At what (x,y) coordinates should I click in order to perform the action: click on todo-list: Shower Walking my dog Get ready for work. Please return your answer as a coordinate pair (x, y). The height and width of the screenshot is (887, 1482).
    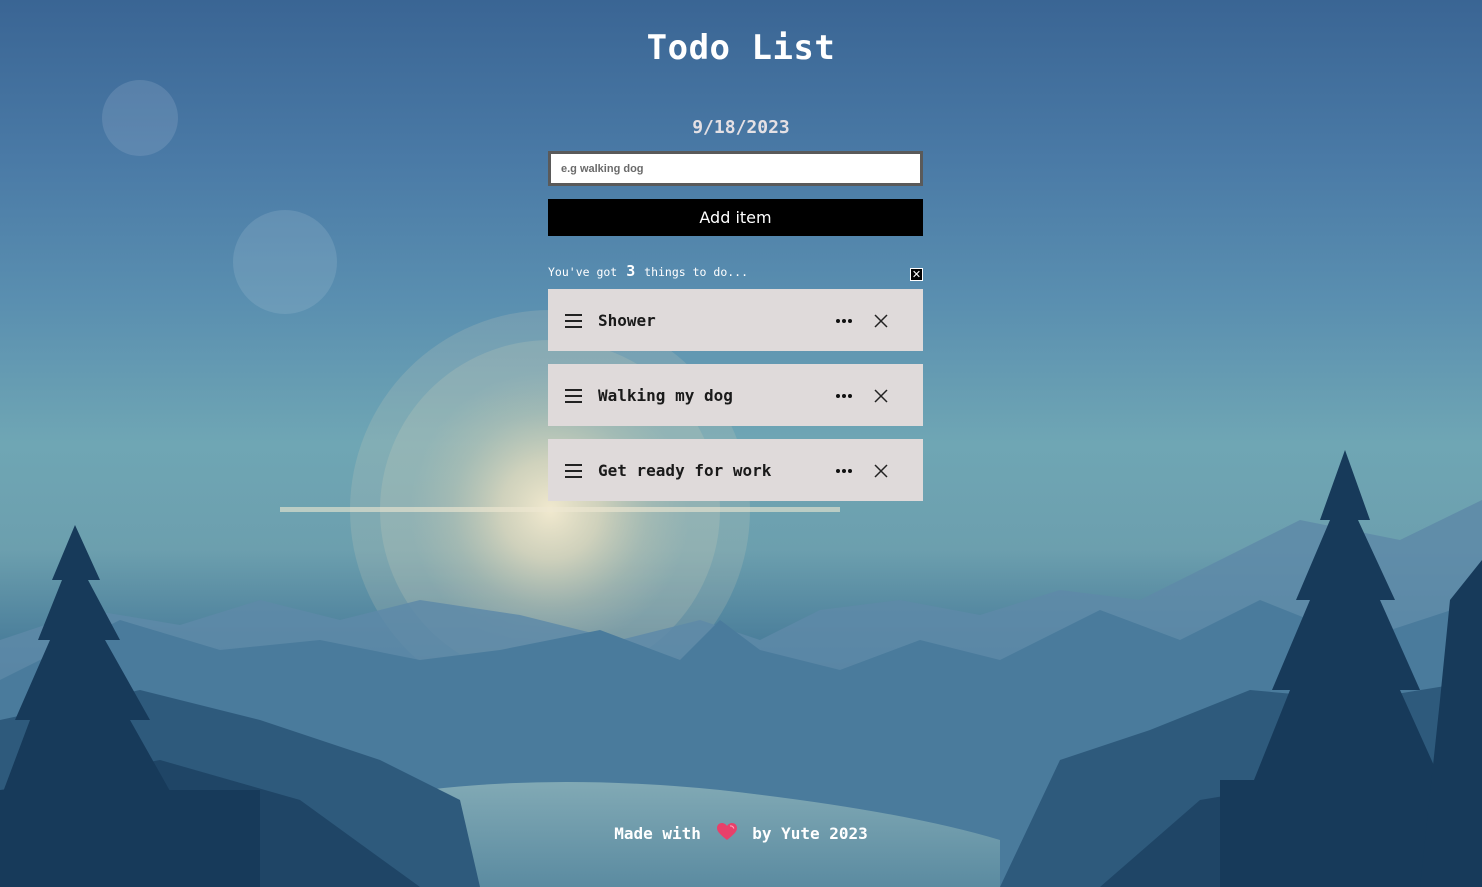
    Looking at the image, I should click on (735, 401).